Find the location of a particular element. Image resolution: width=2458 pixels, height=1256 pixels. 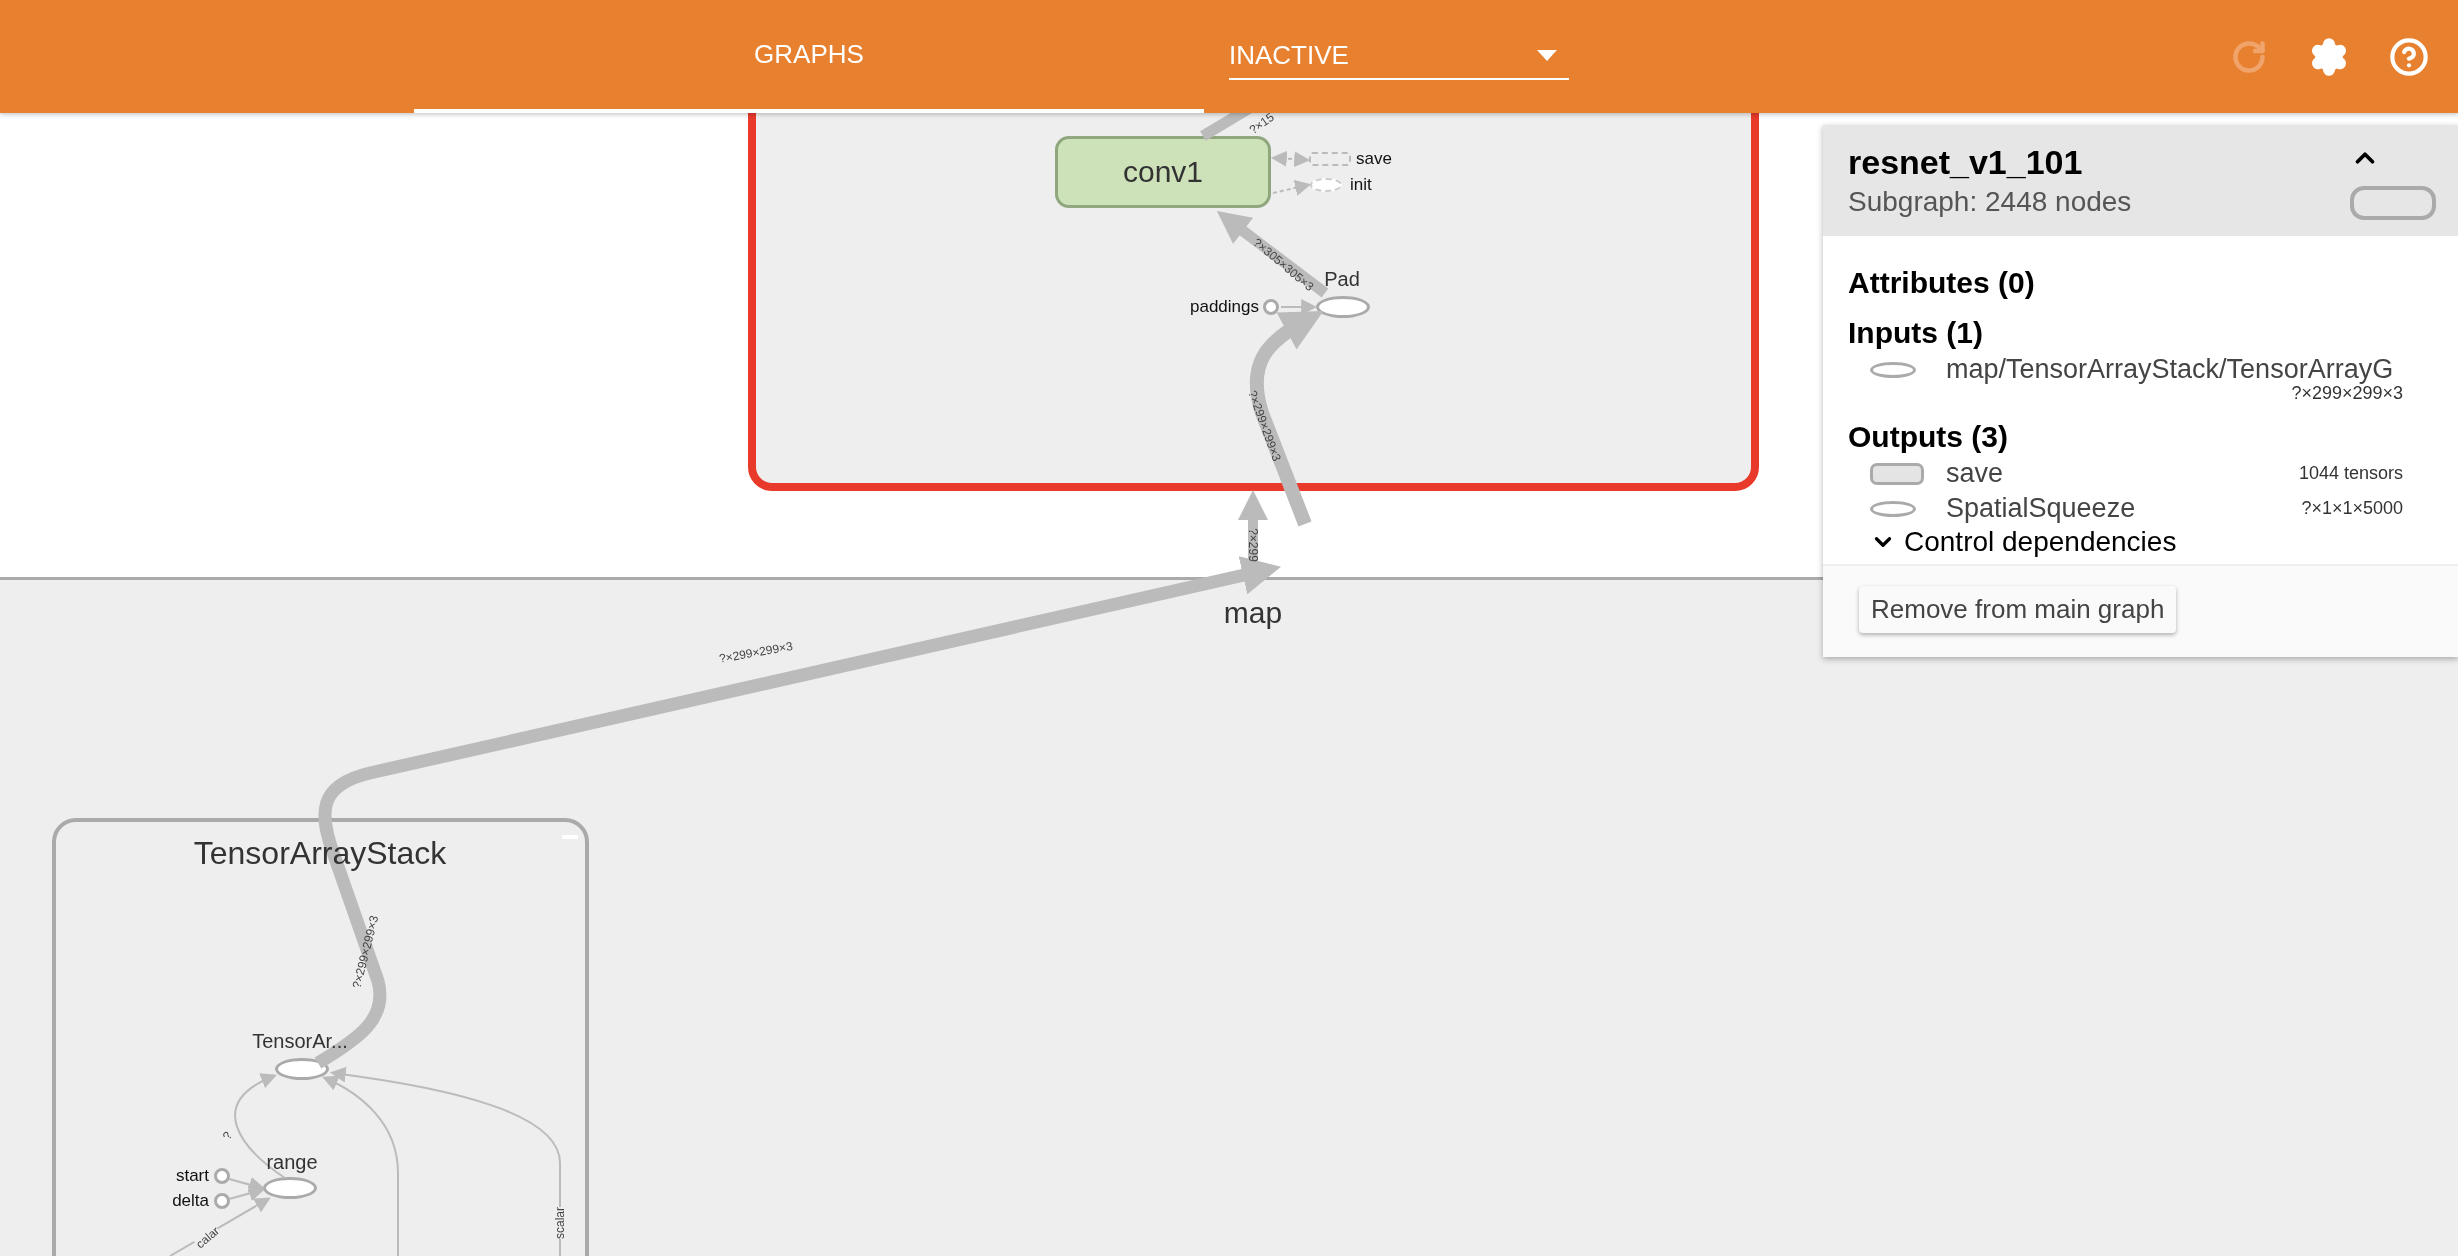

edge-label: ?×299×299×3 is located at coordinates (756, 653).